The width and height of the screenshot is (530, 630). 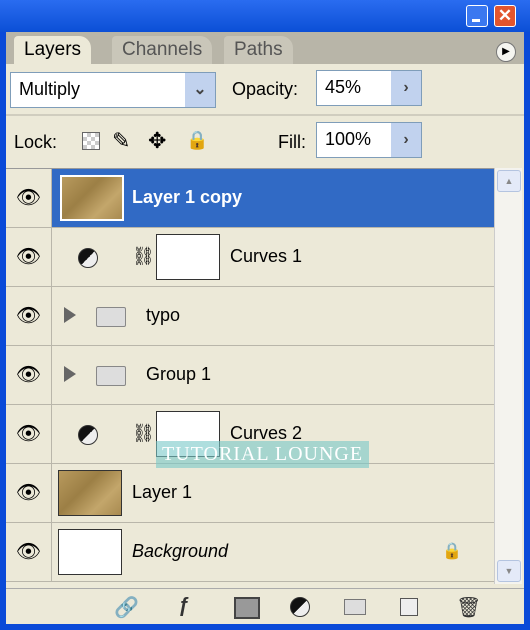 What do you see at coordinates (250, 552) in the screenshot?
I see `layer-row: 👁 Background 🔒` at bounding box center [250, 552].